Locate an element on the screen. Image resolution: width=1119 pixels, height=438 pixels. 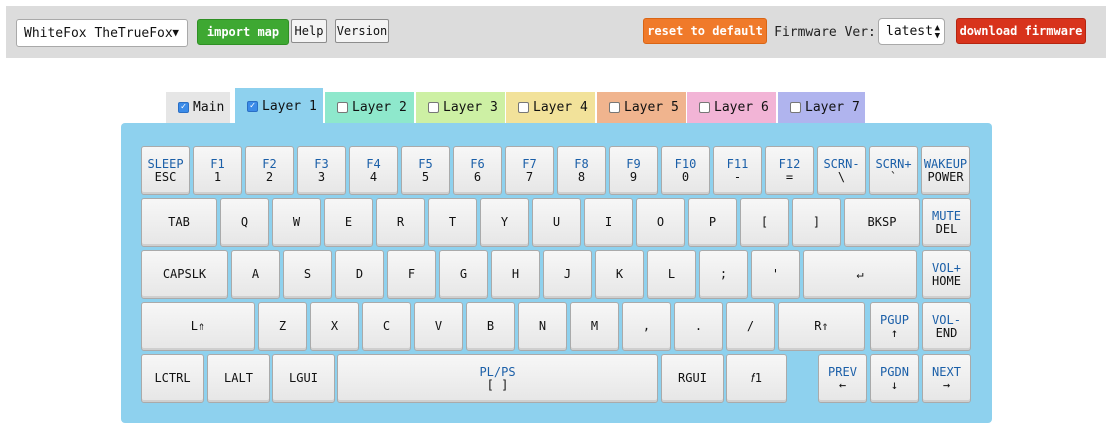
key-base-label: RGUI is located at coordinates (692, 378).